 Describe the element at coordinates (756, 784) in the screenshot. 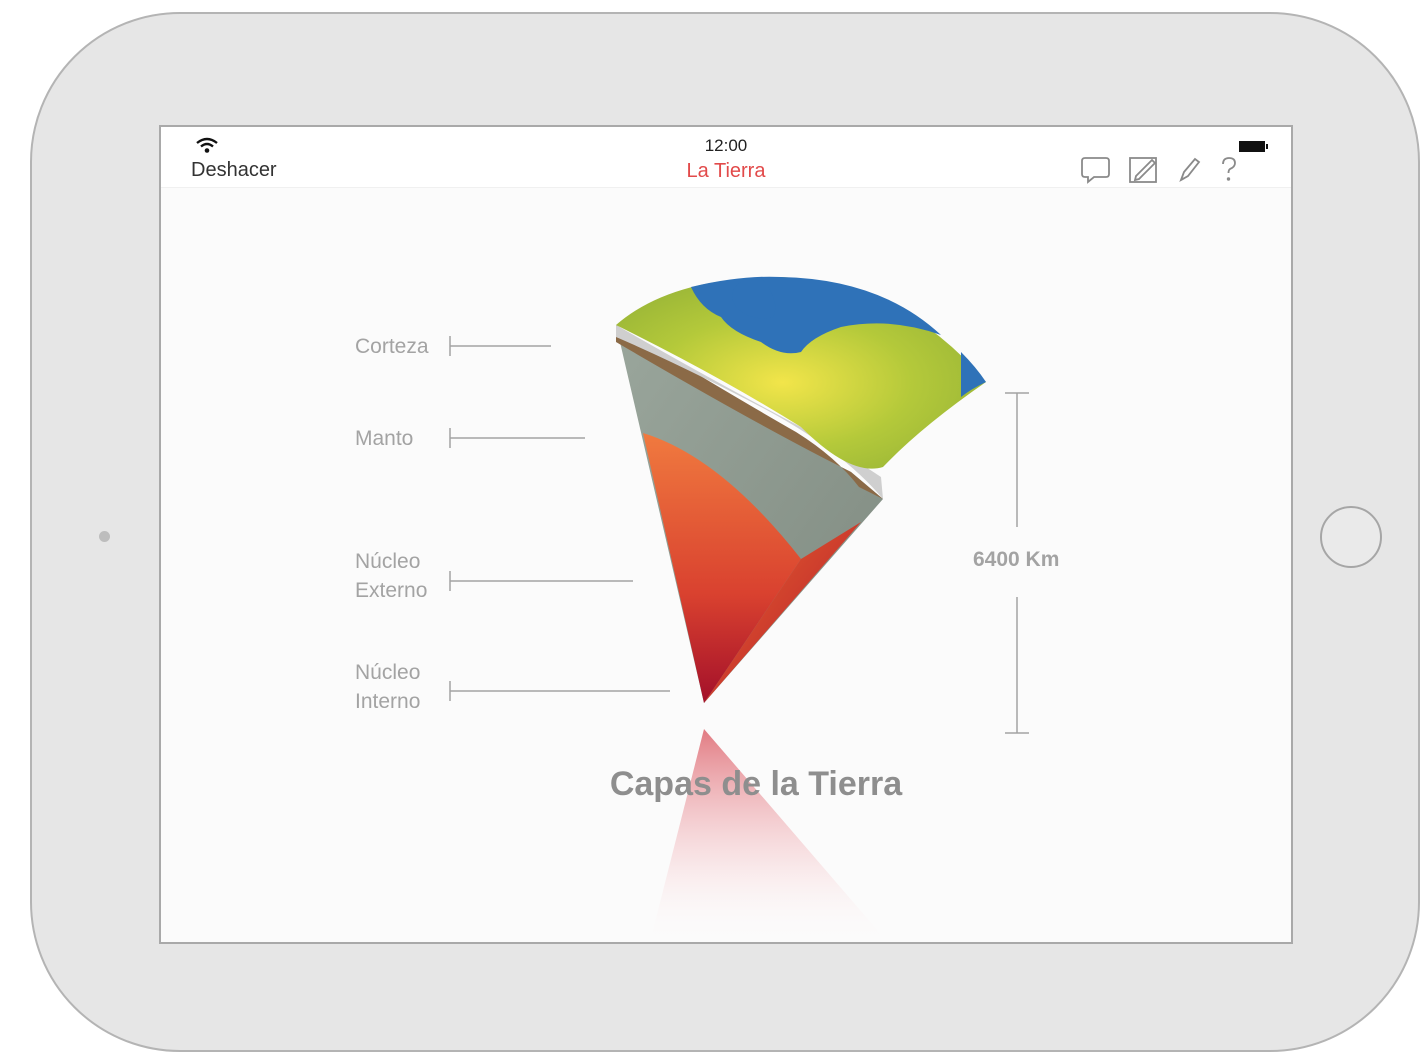

I see `diagram-title: Capas de la Tierra` at that location.